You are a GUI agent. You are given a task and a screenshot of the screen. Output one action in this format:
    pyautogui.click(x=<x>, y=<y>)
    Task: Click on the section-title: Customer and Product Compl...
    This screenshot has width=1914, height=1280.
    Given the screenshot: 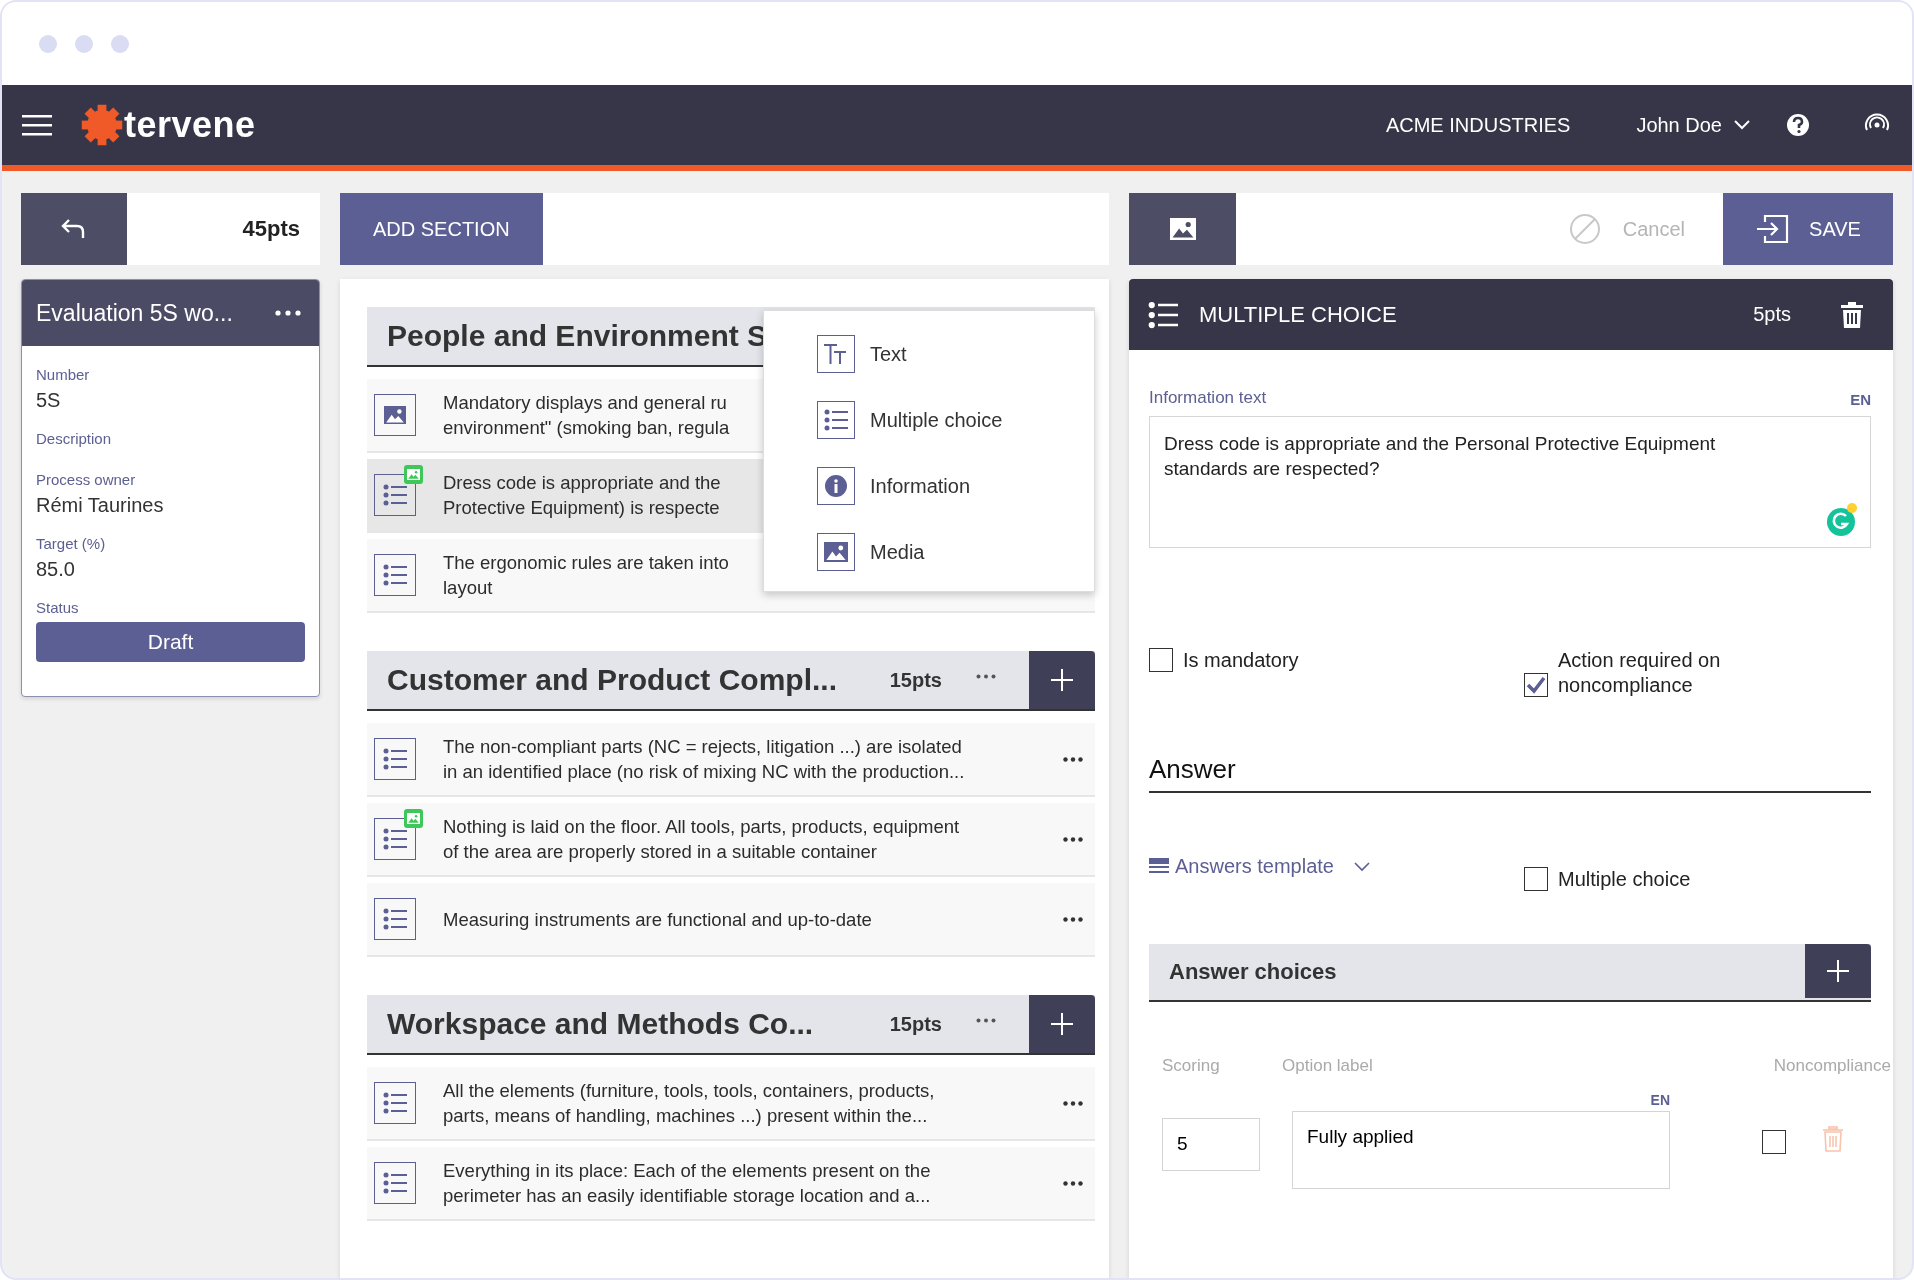 What is the action you would take?
    pyautogui.click(x=613, y=680)
    